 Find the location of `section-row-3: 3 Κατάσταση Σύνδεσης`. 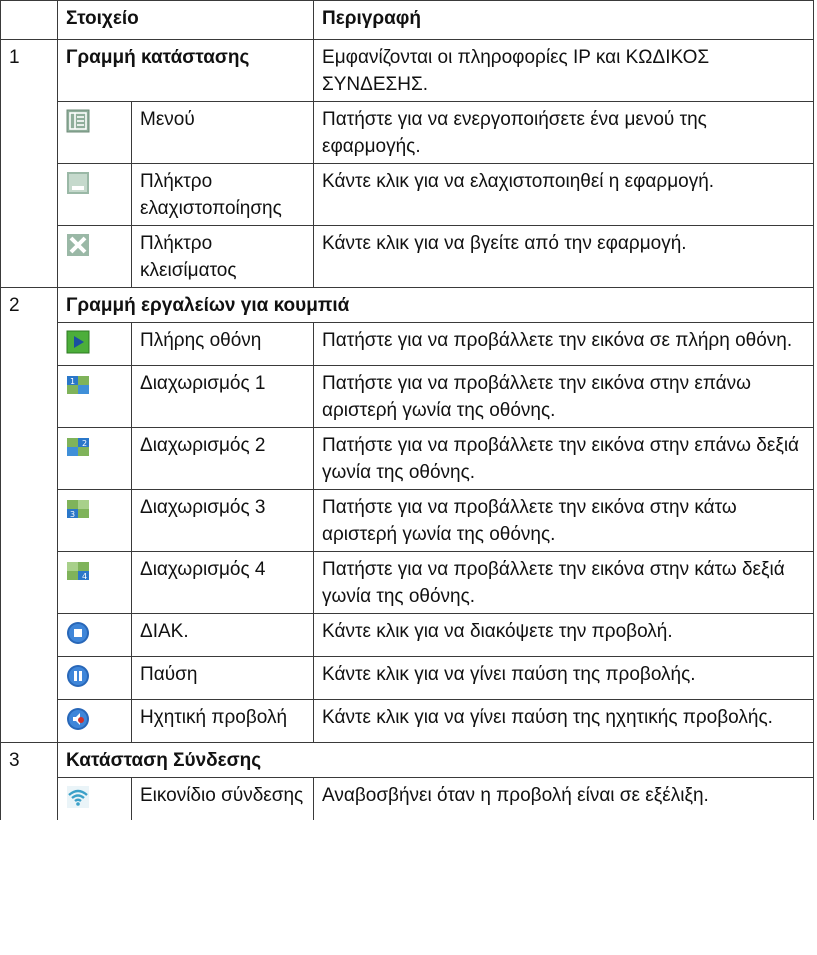

section-row-3: 3 Κατάσταση Σύνδεσης is located at coordinates (407, 760).